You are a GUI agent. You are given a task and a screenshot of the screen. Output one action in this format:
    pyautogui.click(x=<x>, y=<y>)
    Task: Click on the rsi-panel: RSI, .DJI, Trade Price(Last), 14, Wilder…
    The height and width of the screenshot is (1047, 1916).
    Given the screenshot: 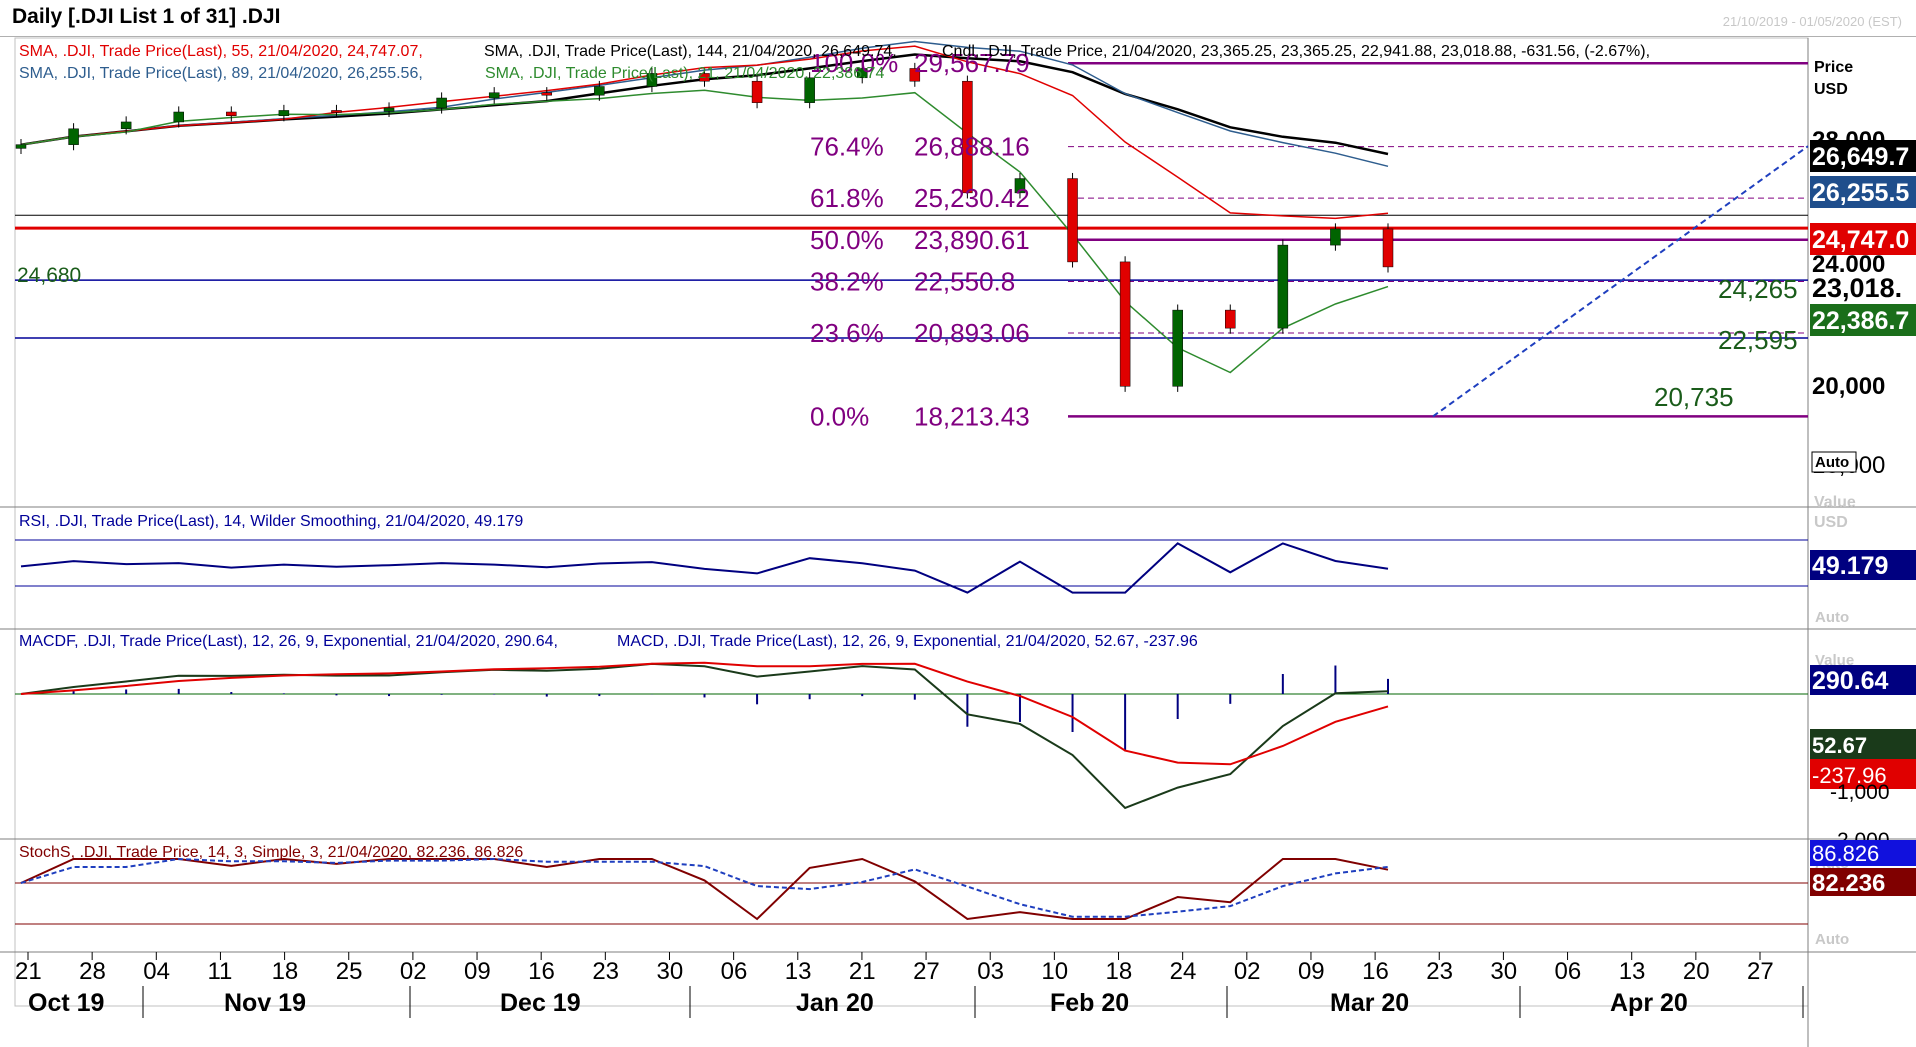 What is the action you would take?
    pyautogui.click(x=965, y=560)
    